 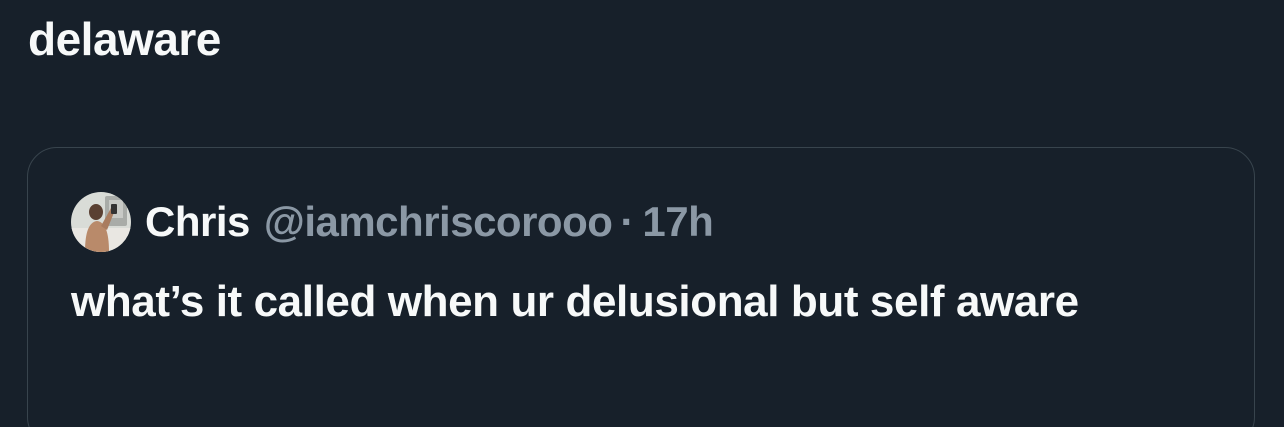 I want to click on author-handle: @iamchriscorooo, so click(x=438, y=222).